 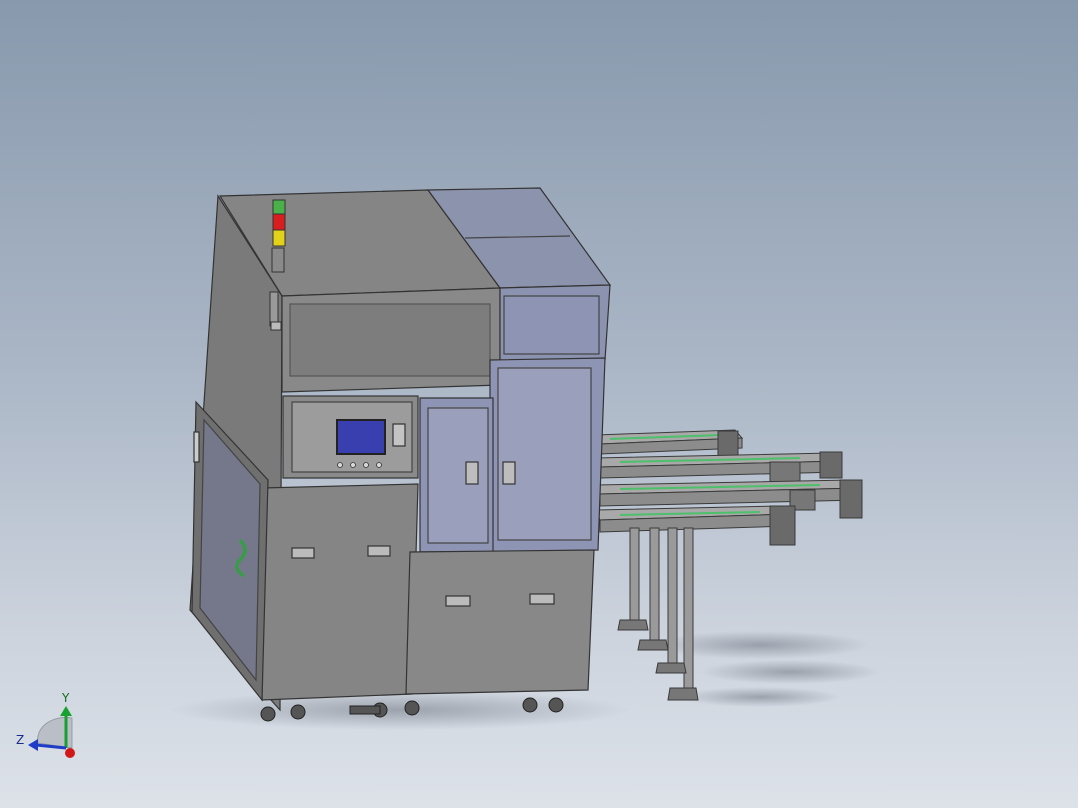 What do you see at coordinates (70, 753) in the screenshot?
I see `x-axis-arrow` at bounding box center [70, 753].